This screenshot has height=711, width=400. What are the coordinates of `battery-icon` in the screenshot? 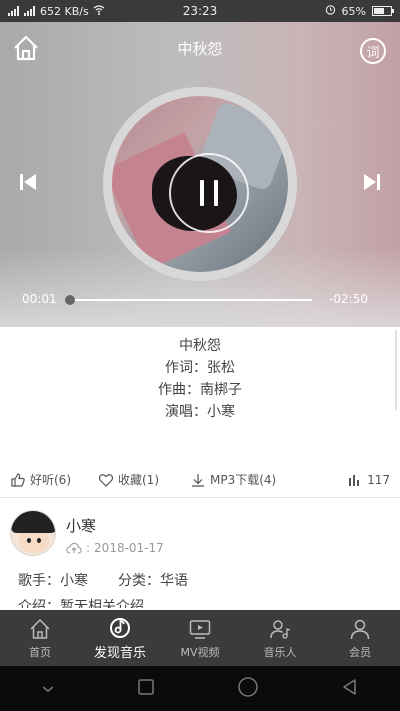 It's located at (383, 11).